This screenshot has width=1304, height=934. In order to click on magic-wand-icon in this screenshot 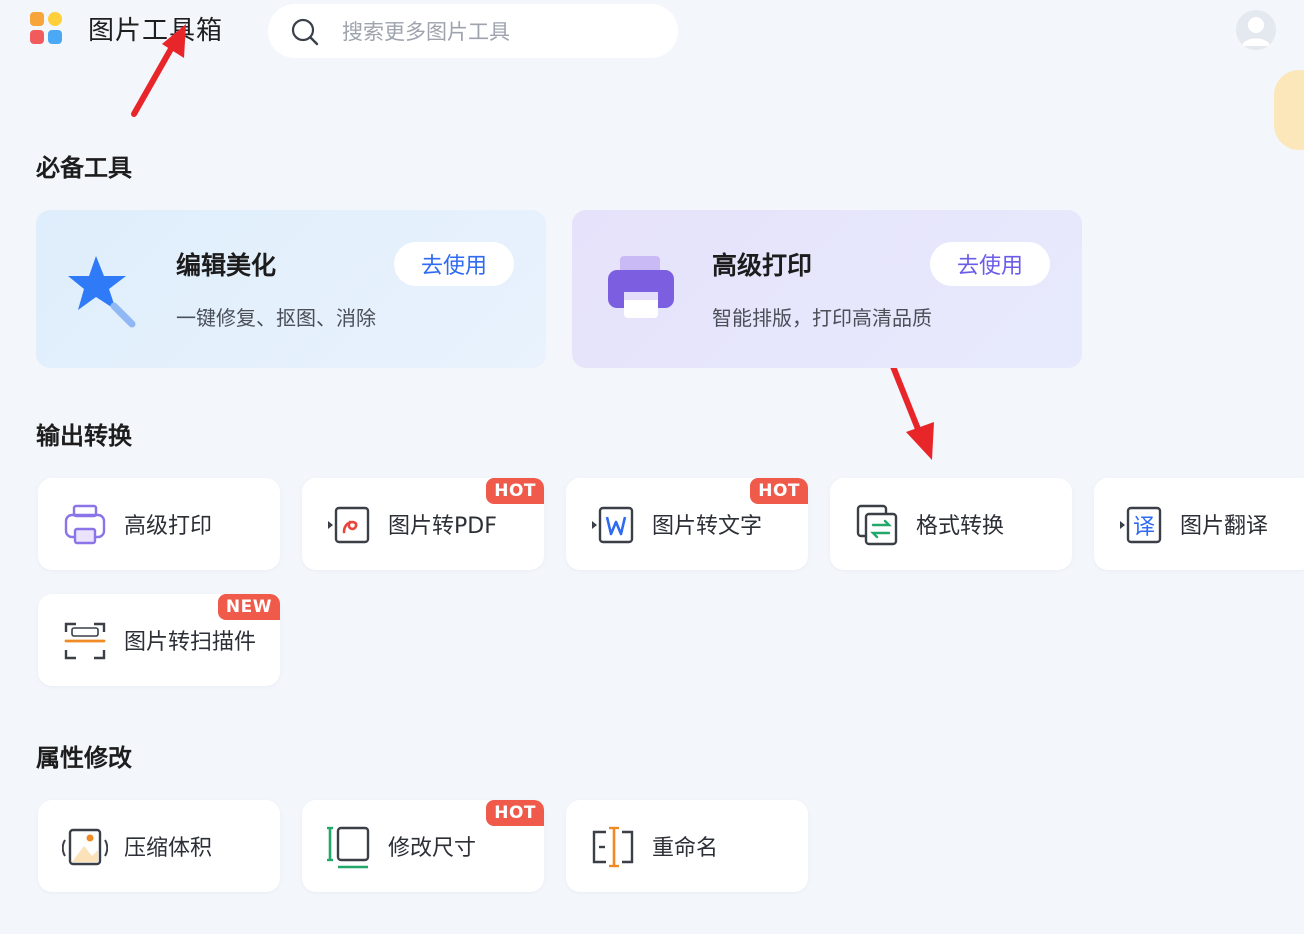, I will do `click(102, 292)`.